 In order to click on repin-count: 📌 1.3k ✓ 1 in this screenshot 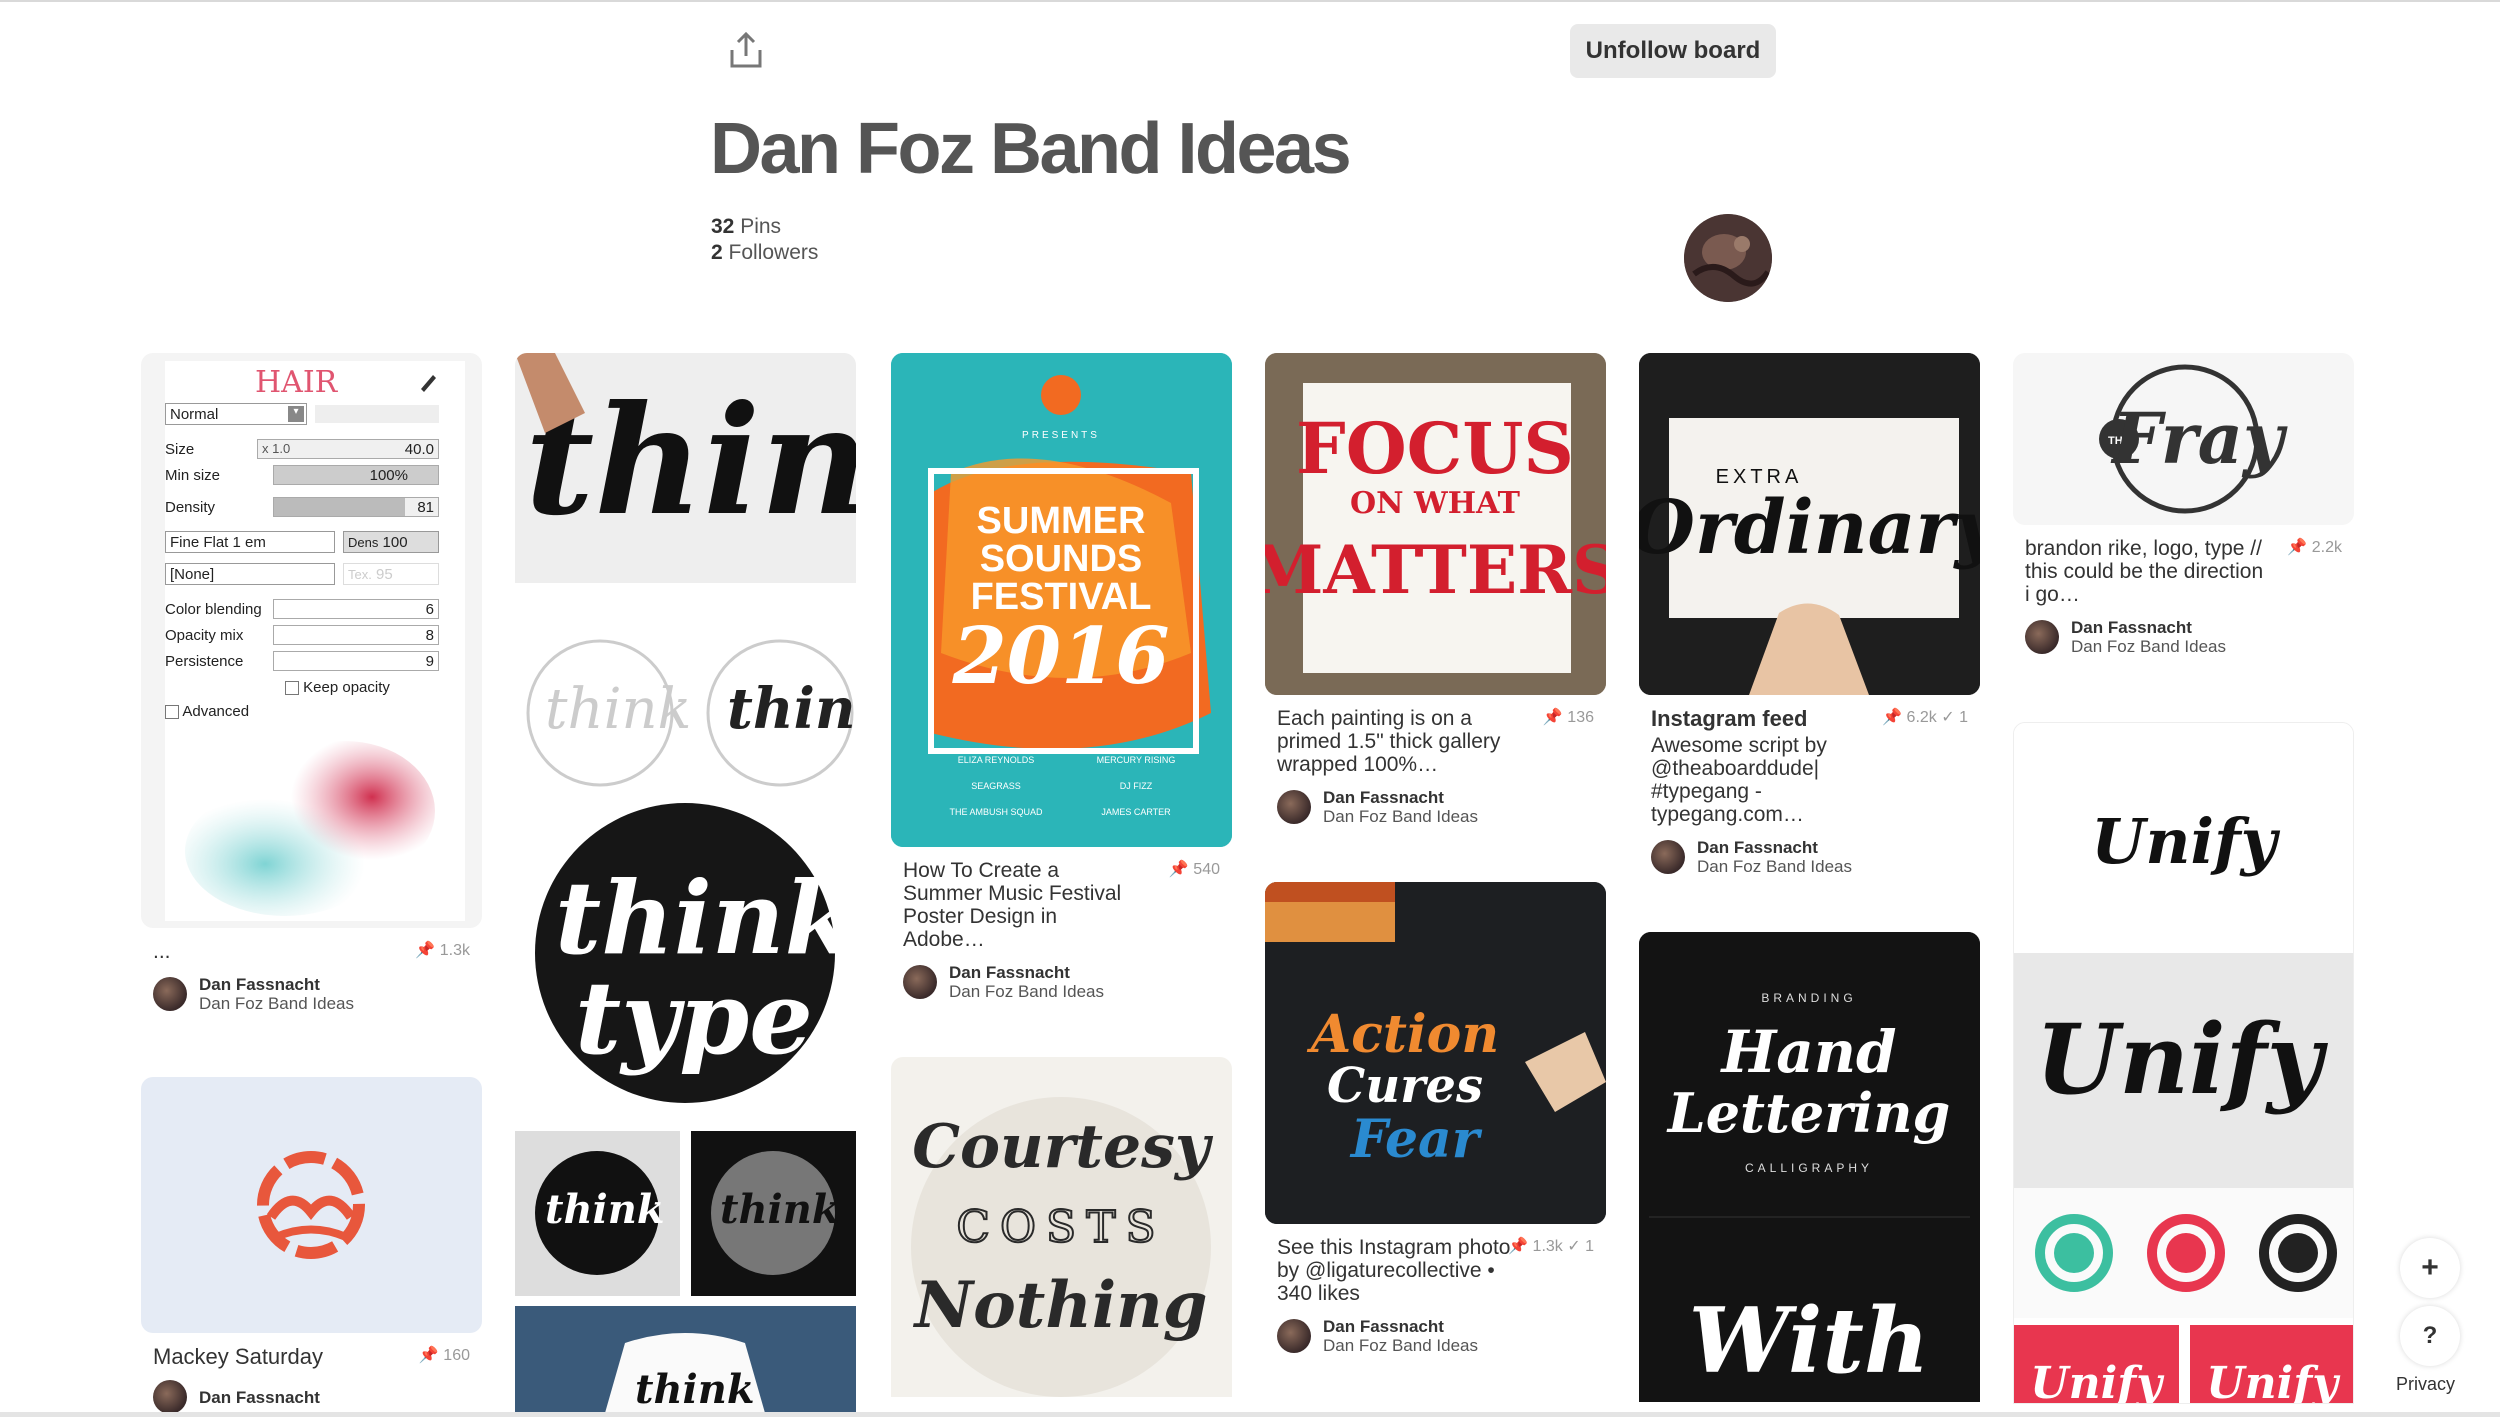, I will do `click(1551, 1246)`.